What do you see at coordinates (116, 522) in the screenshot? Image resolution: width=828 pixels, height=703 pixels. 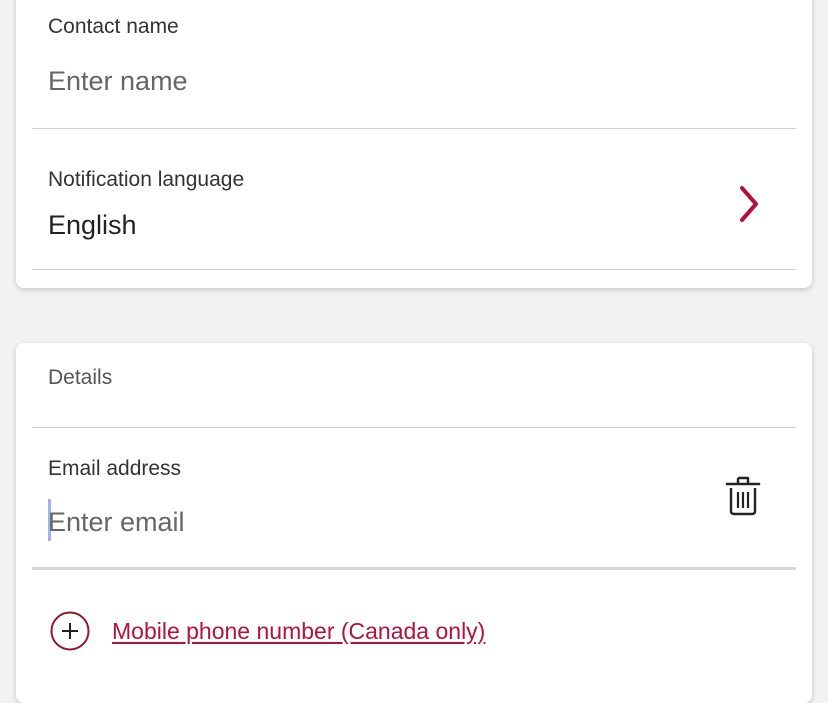 I see `email-input: Enter email` at bounding box center [116, 522].